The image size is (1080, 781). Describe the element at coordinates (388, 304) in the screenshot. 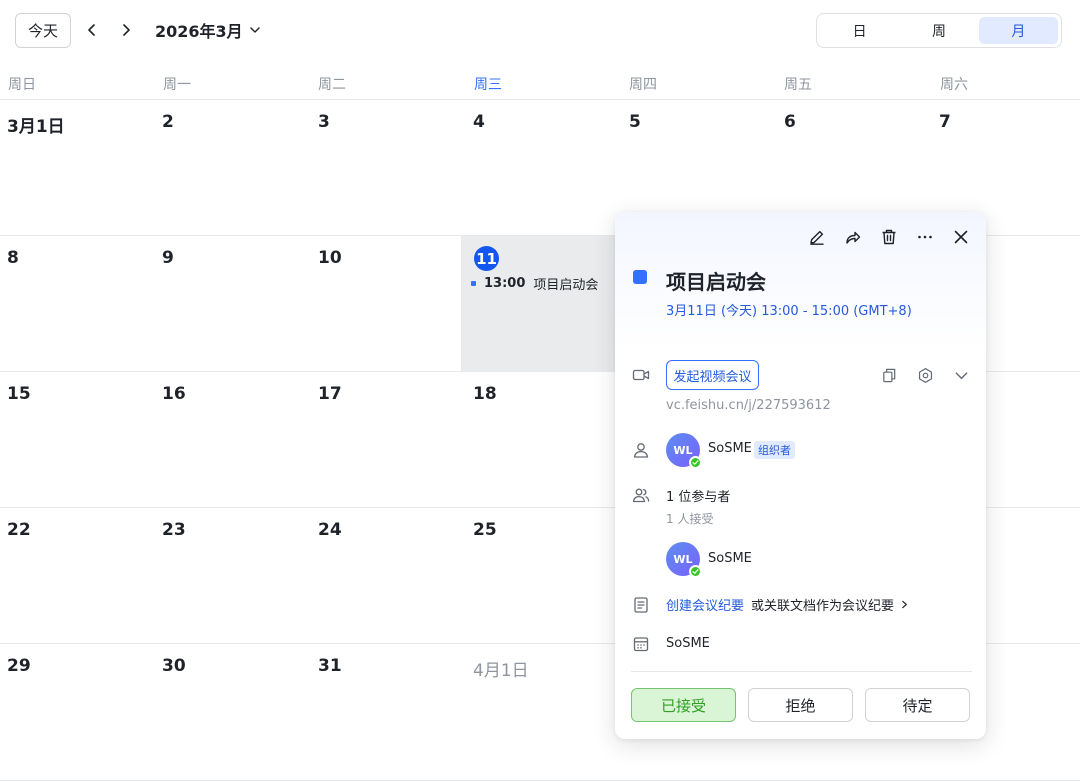

I see `day-cell: 10` at that location.